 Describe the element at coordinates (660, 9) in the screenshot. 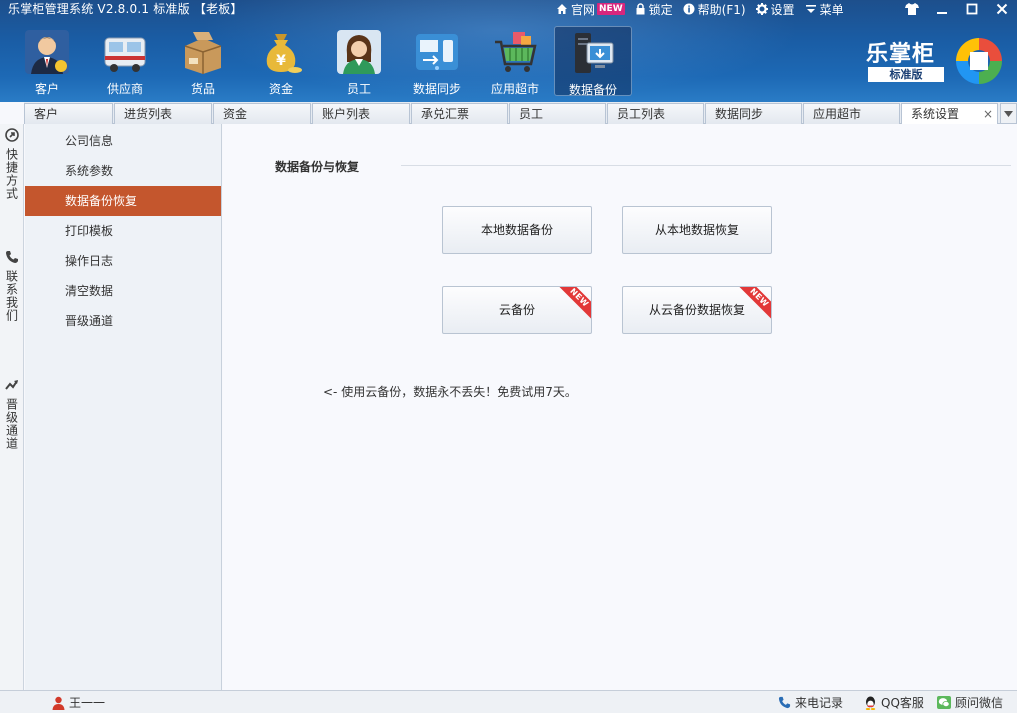

I see `lock-link-label: 锁定` at that location.